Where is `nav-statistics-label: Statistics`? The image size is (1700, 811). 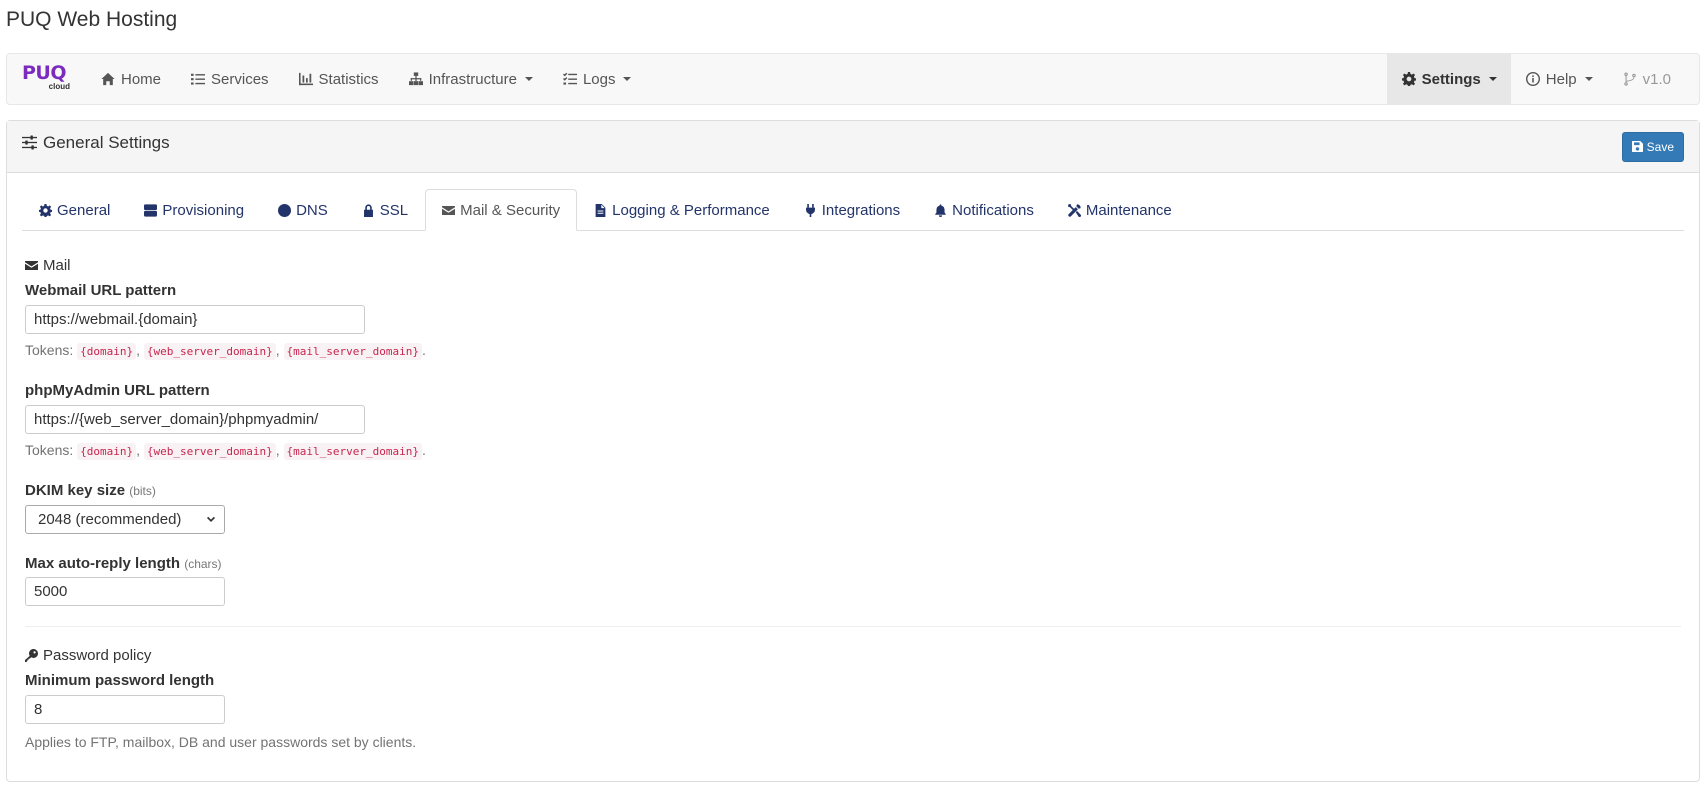 nav-statistics-label: Statistics is located at coordinates (348, 79).